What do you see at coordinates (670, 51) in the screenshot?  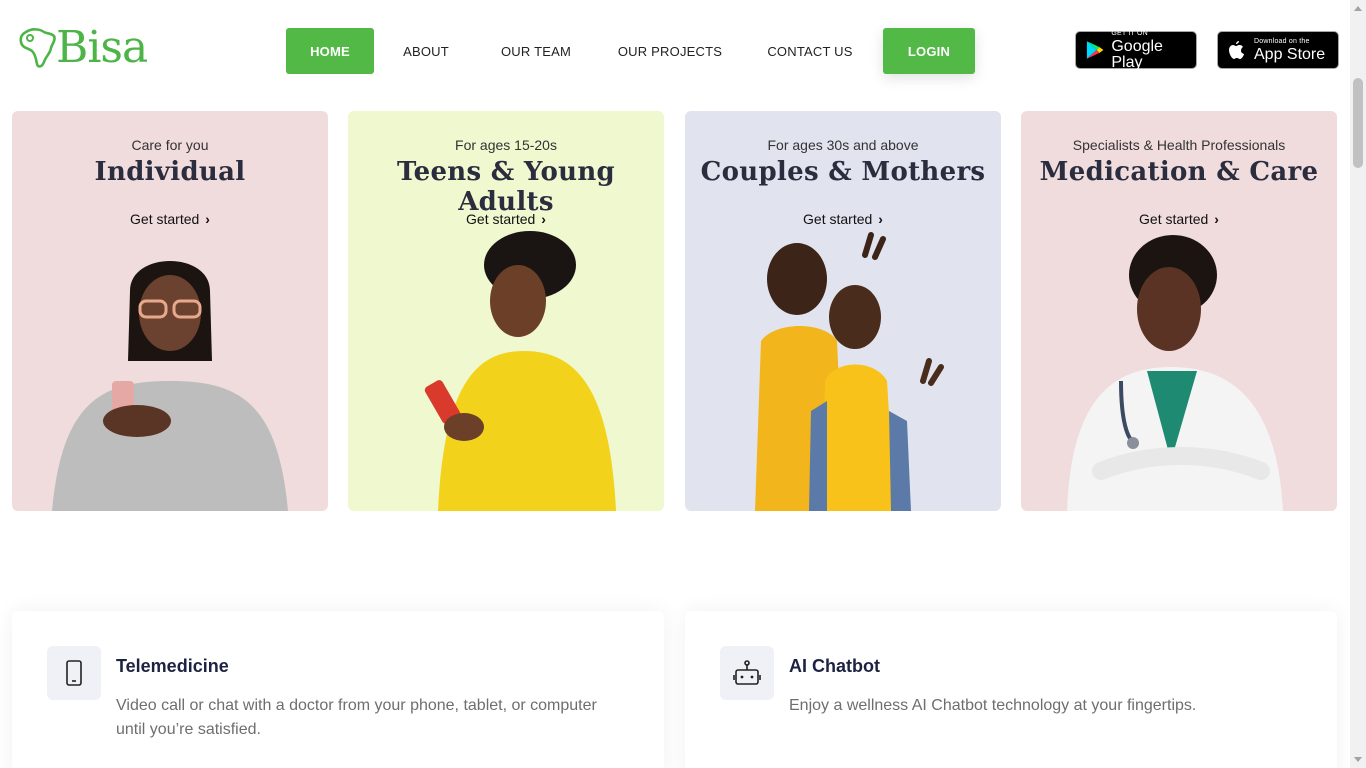 I see `nav-our-projects: OUR PROJECTS` at bounding box center [670, 51].